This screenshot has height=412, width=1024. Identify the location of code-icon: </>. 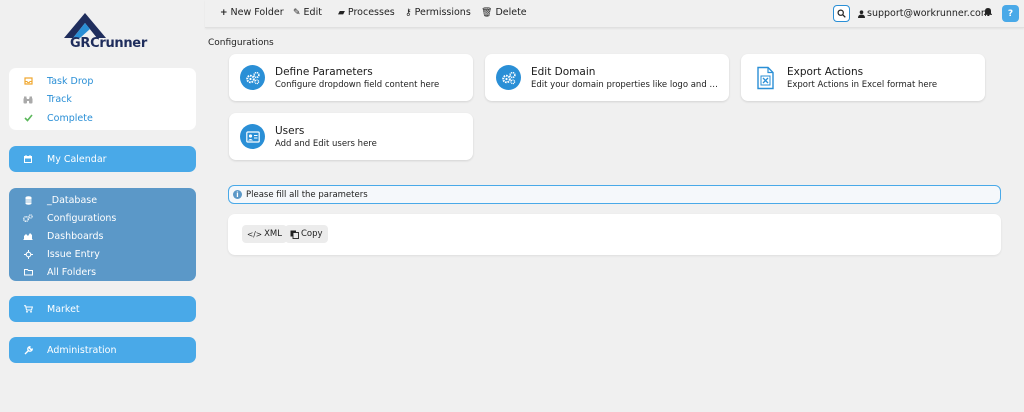
(255, 234).